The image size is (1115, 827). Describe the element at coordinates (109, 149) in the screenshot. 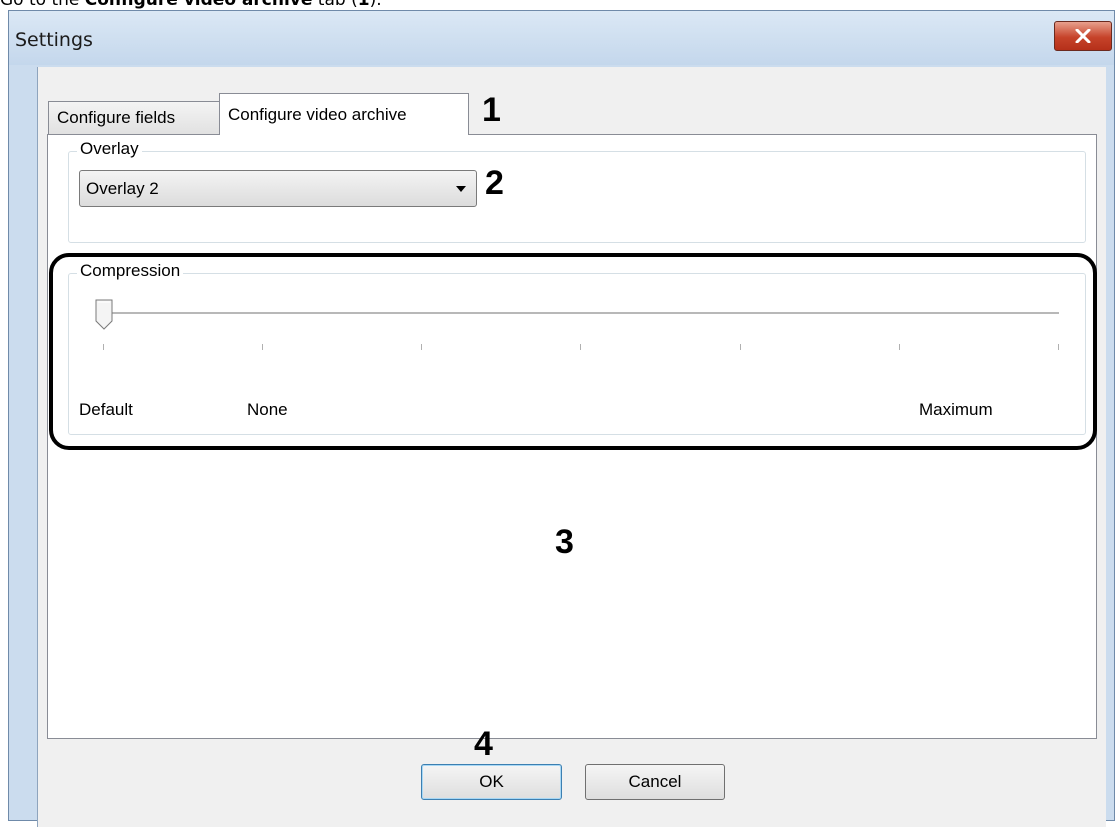

I see `overlay-group-label: Overlay` at that location.